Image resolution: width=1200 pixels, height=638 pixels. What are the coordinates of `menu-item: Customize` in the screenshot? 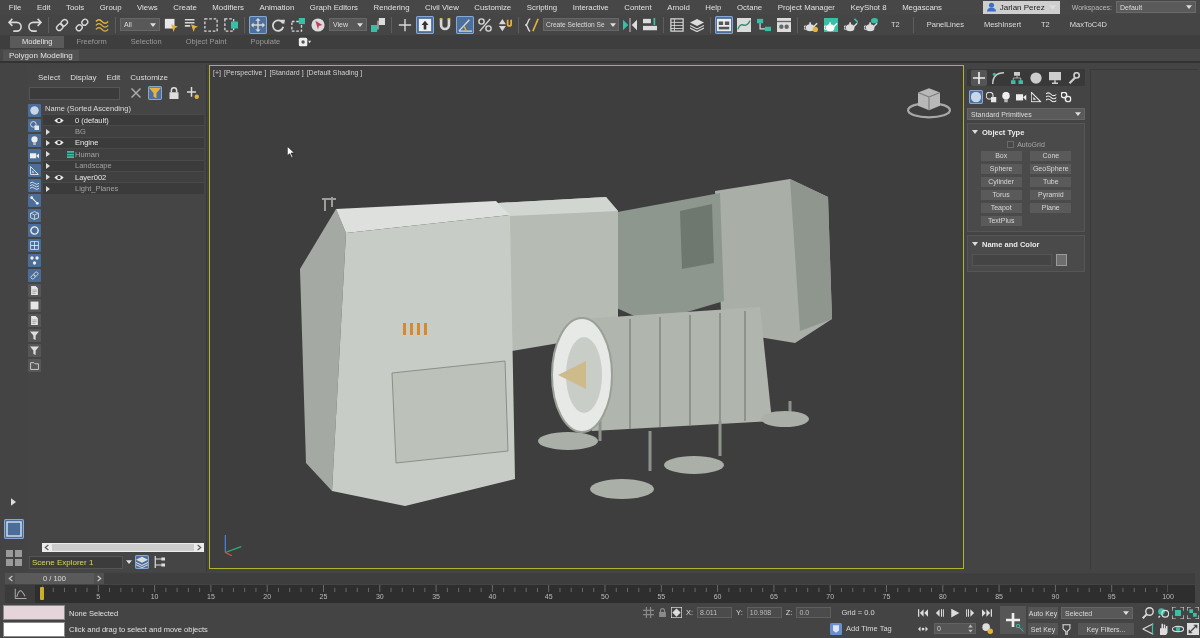 It's located at (149, 77).